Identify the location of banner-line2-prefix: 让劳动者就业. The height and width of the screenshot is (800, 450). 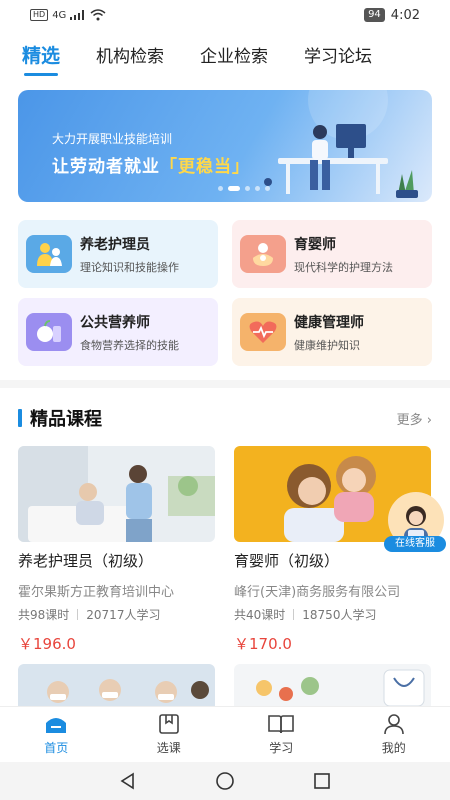
(106, 167).